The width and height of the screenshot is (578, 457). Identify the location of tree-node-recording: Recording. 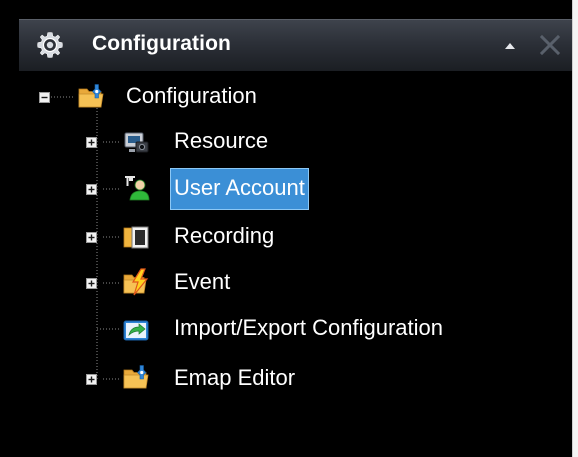
(186, 237).